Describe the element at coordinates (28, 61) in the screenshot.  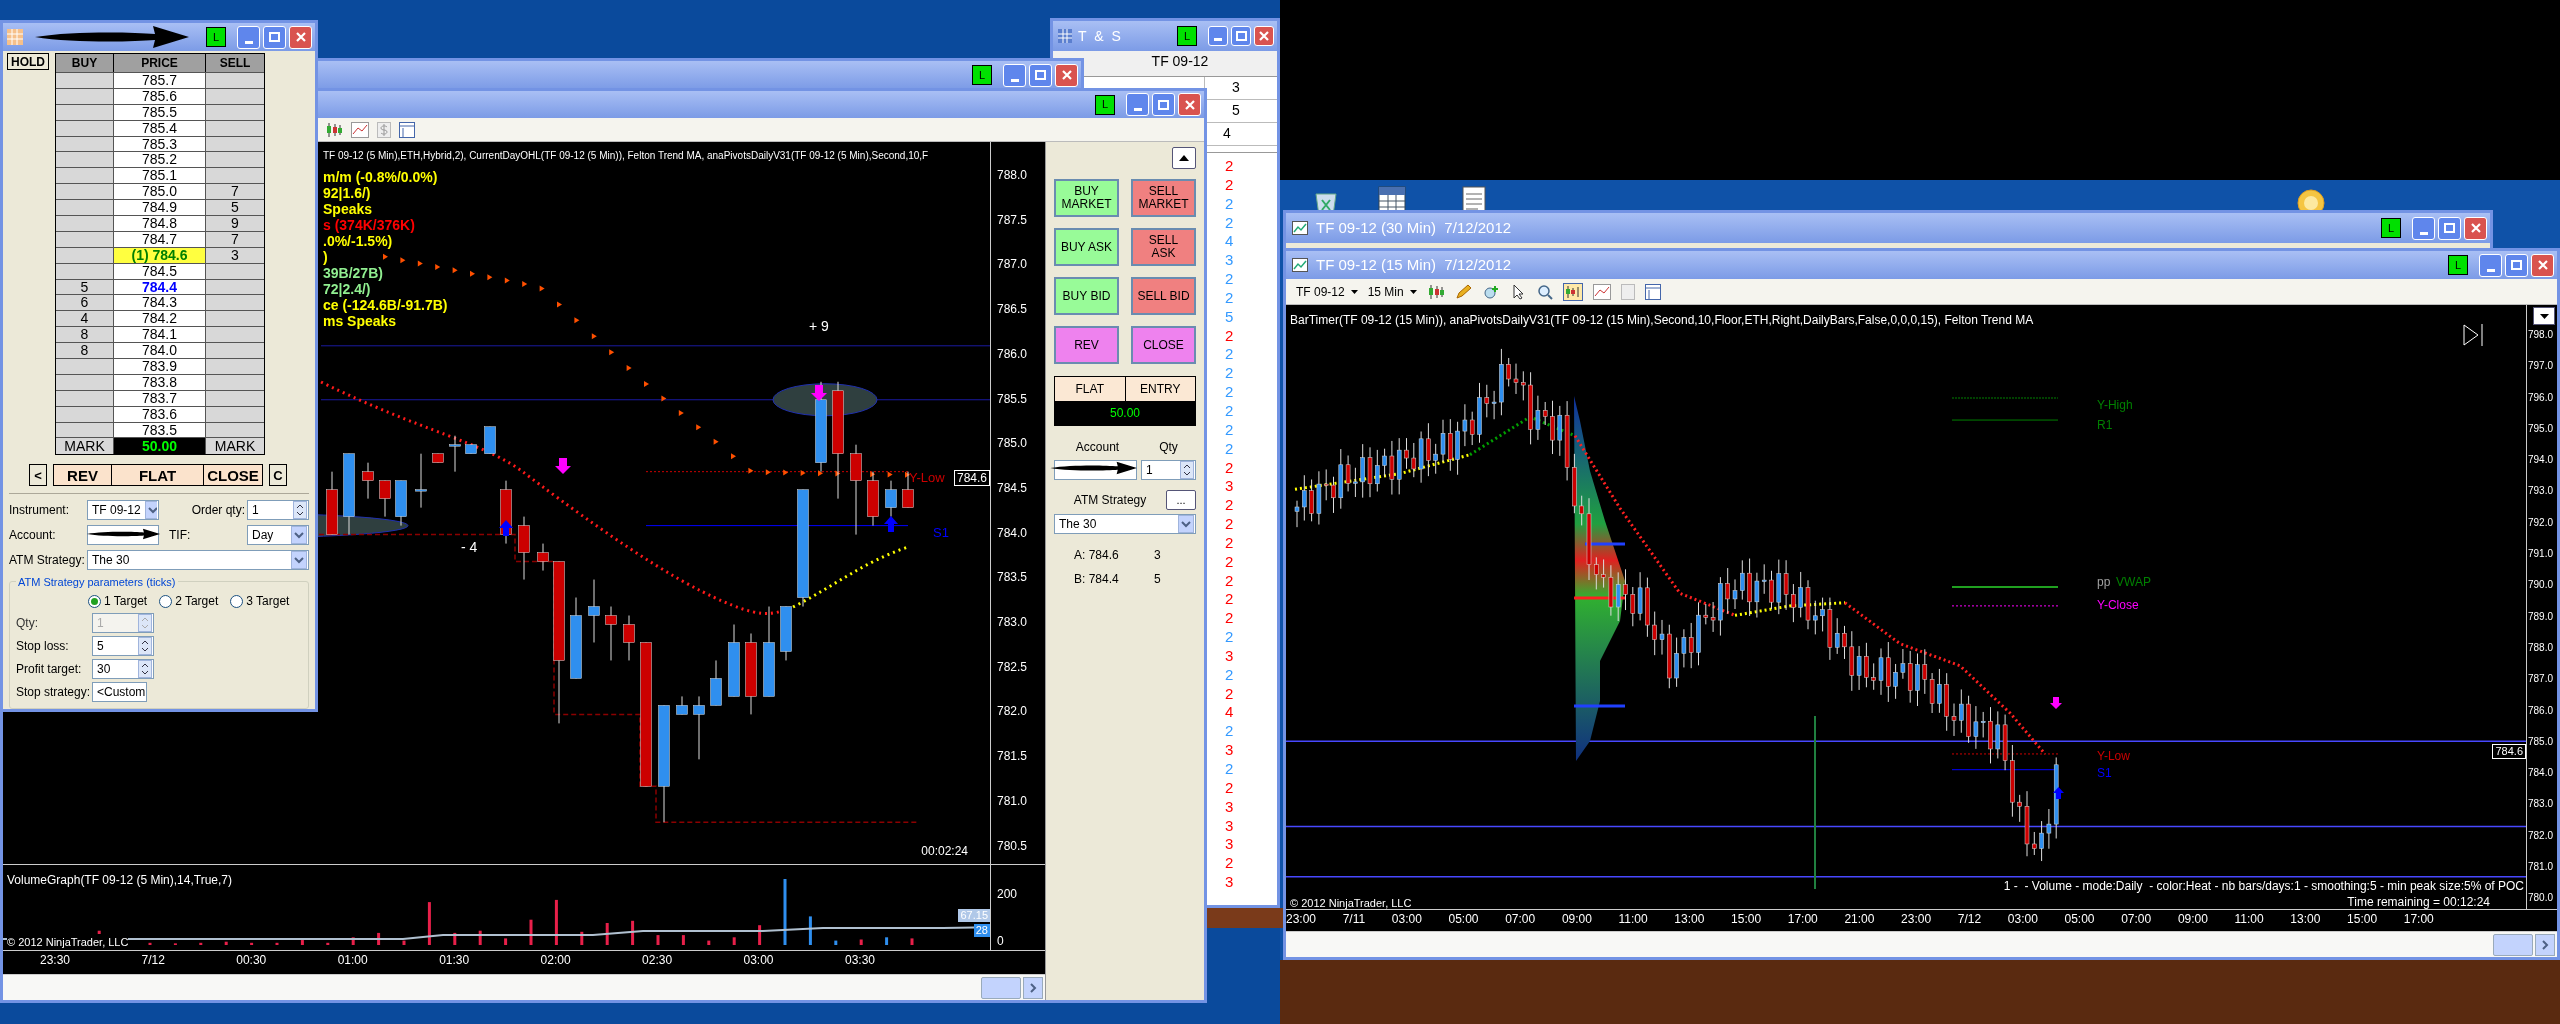
I see `hold-button: HOLD` at that location.